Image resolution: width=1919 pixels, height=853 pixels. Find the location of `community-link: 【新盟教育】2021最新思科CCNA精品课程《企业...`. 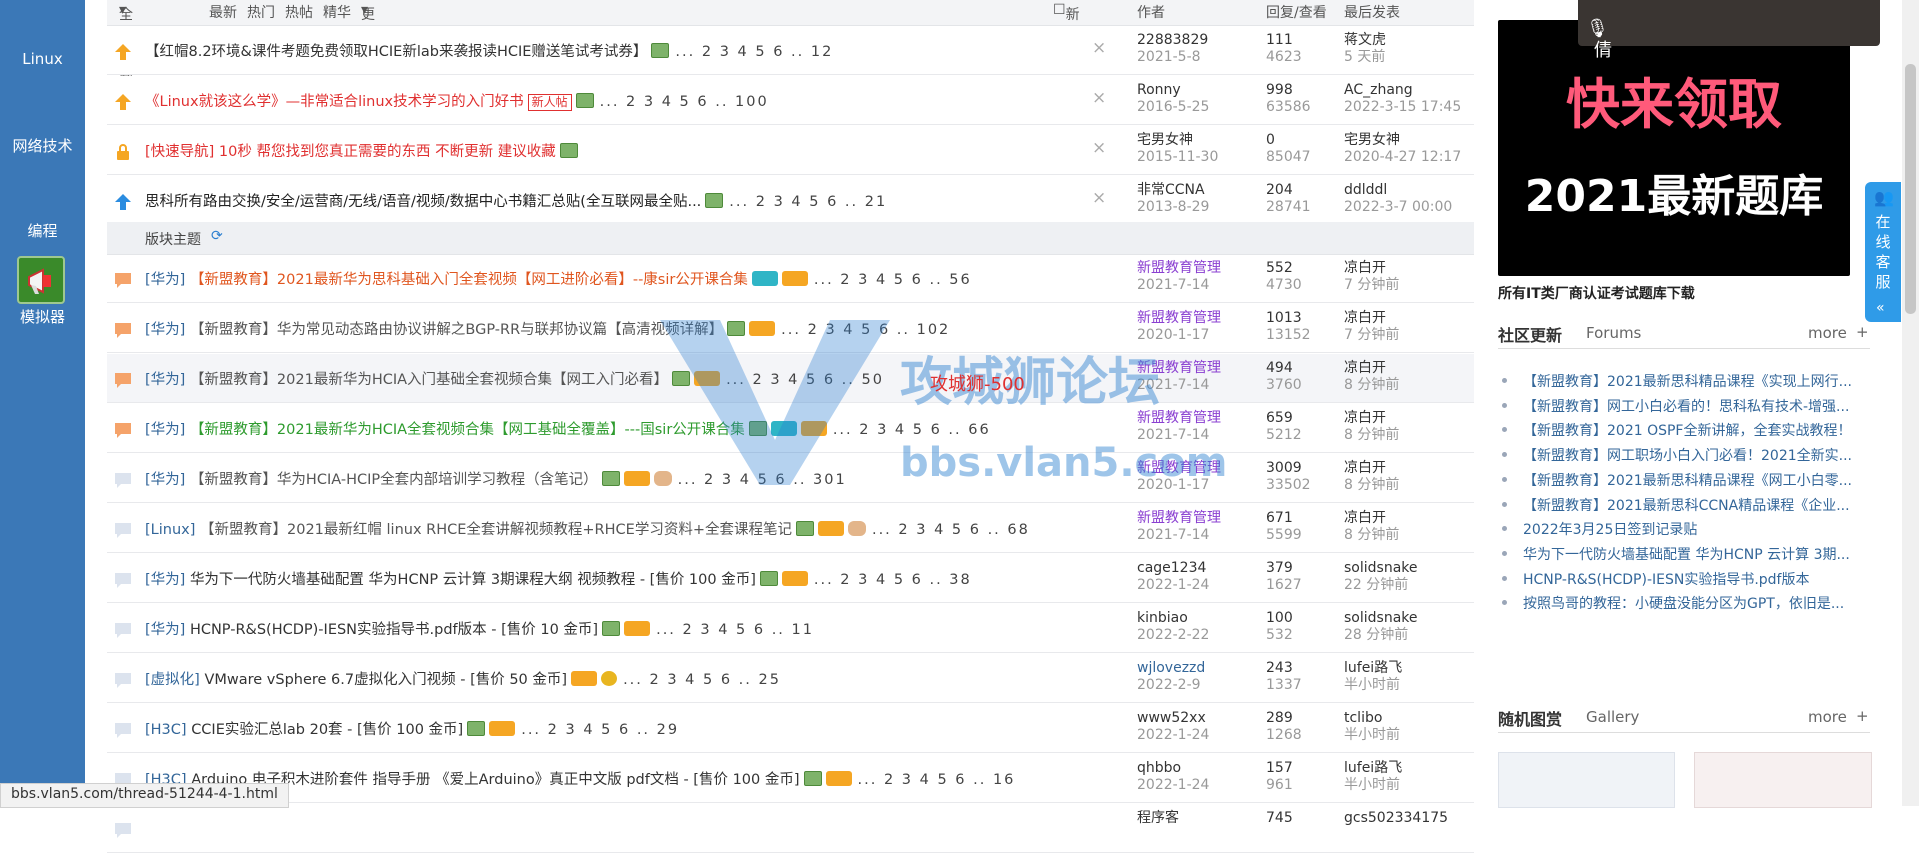

community-link: 【新盟教育】2021最新思科CCNA精品课程《企业... is located at coordinates (1686, 505).